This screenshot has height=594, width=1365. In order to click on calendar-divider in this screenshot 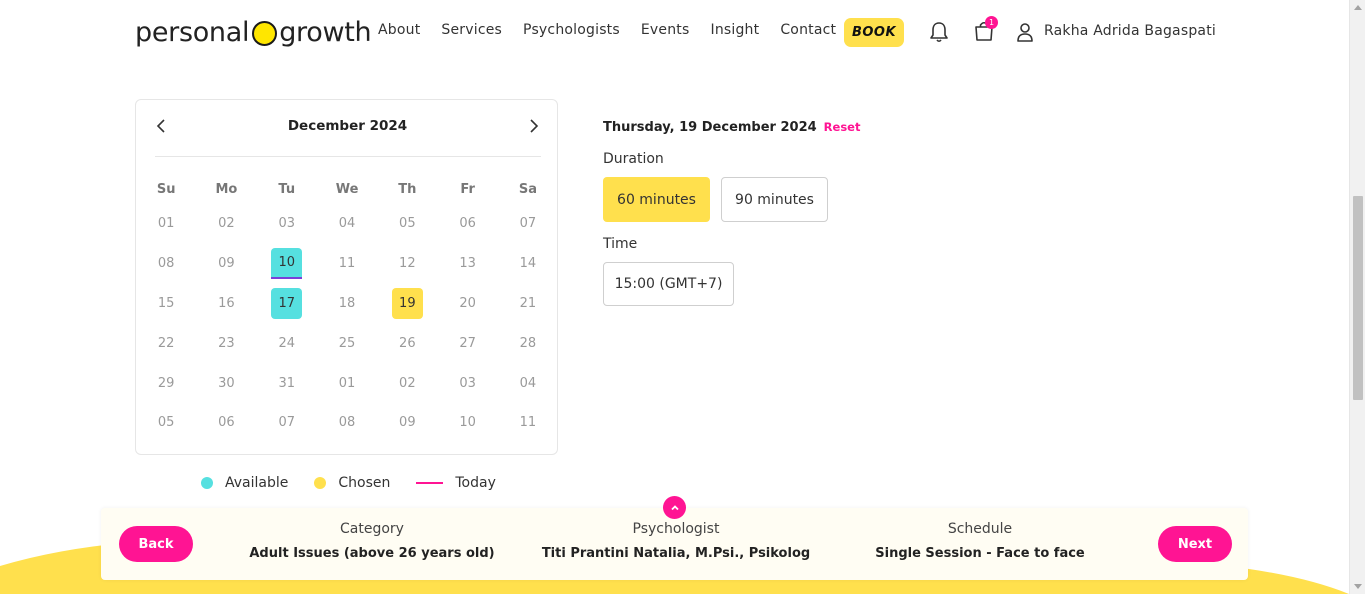, I will do `click(348, 156)`.